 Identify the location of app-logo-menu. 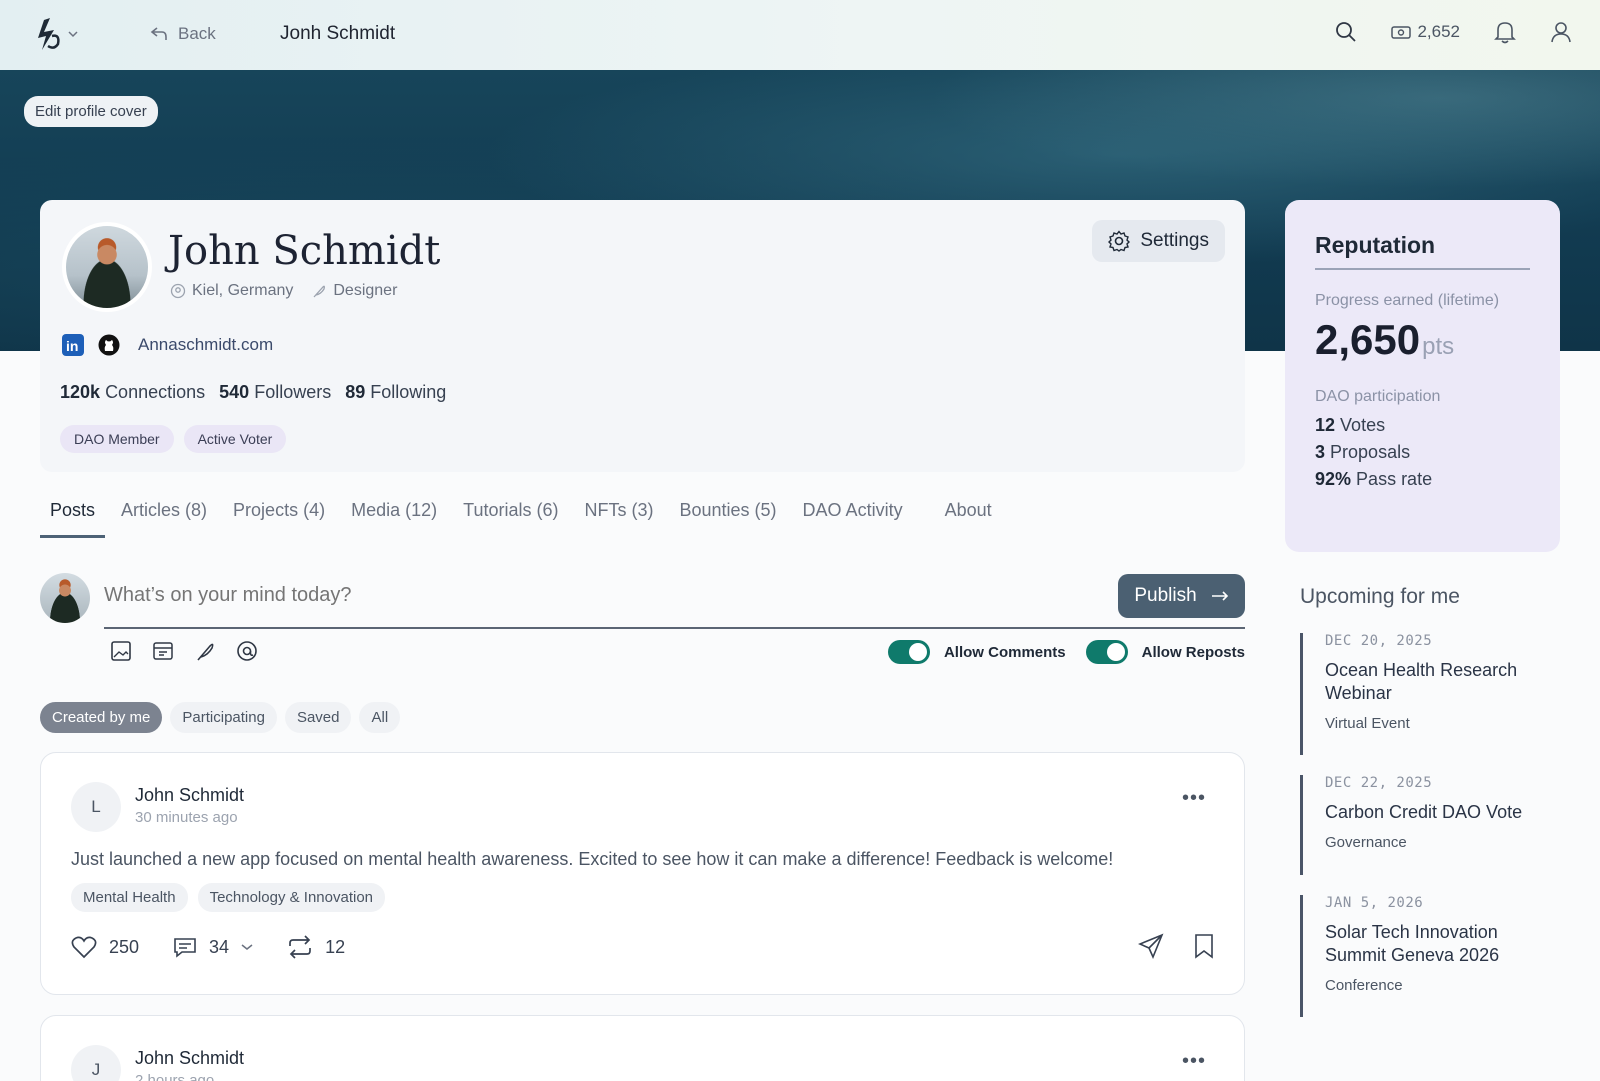
(57, 34).